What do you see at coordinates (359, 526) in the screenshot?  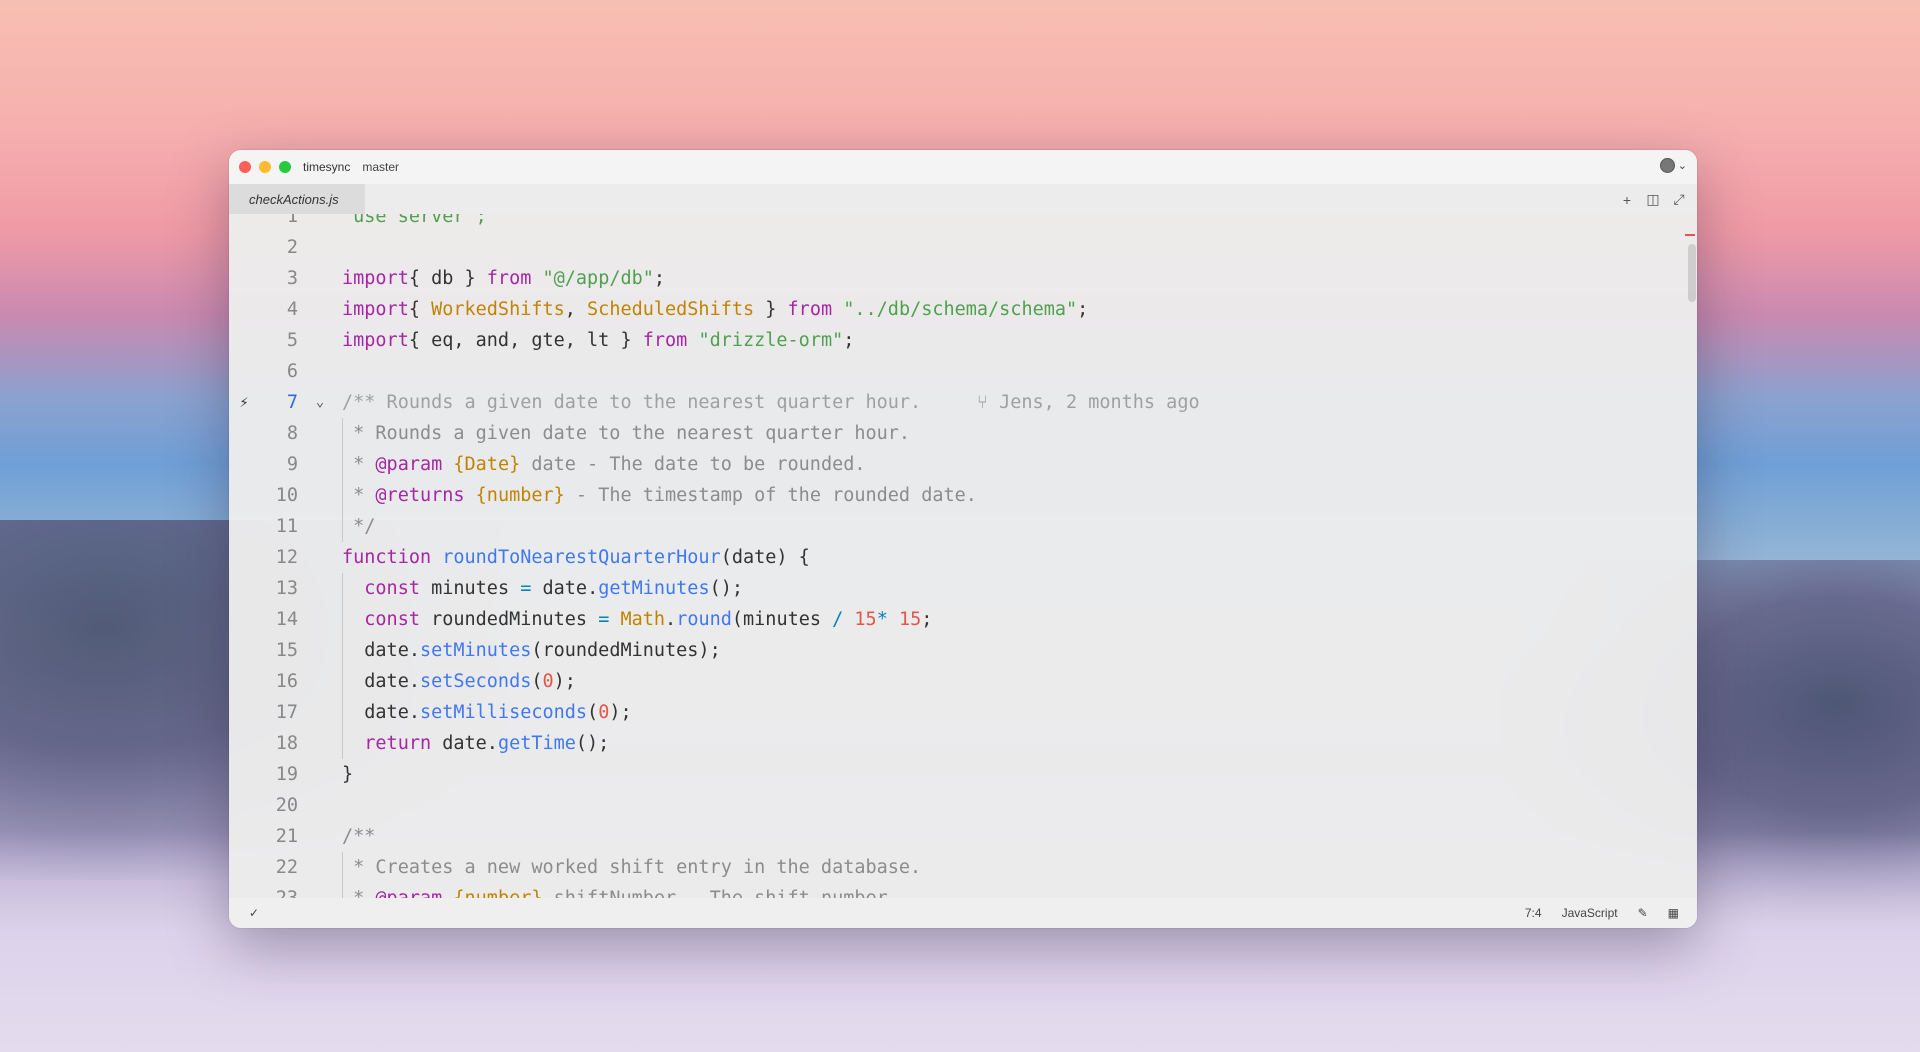 I see `code-text: */` at bounding box center [359, 526].